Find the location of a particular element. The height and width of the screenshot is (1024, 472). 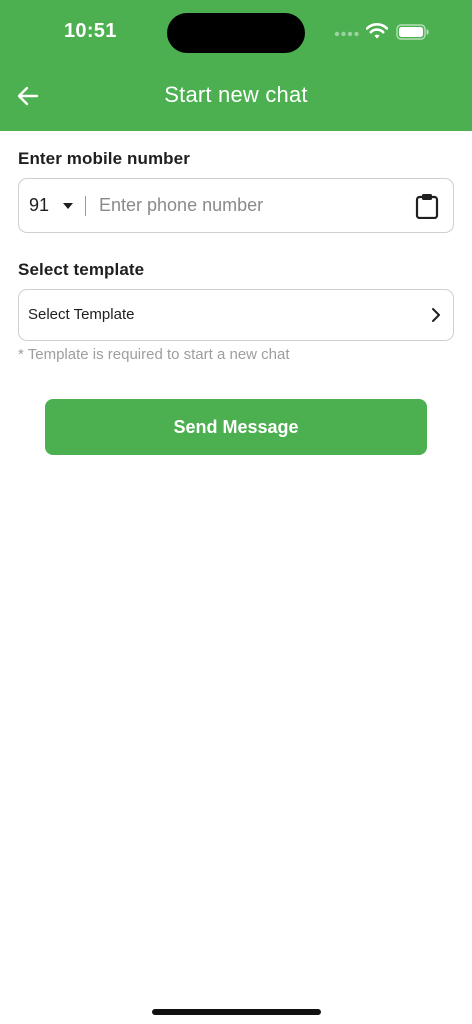

send-message-button: Send Message is located at coordinates (236, 427).